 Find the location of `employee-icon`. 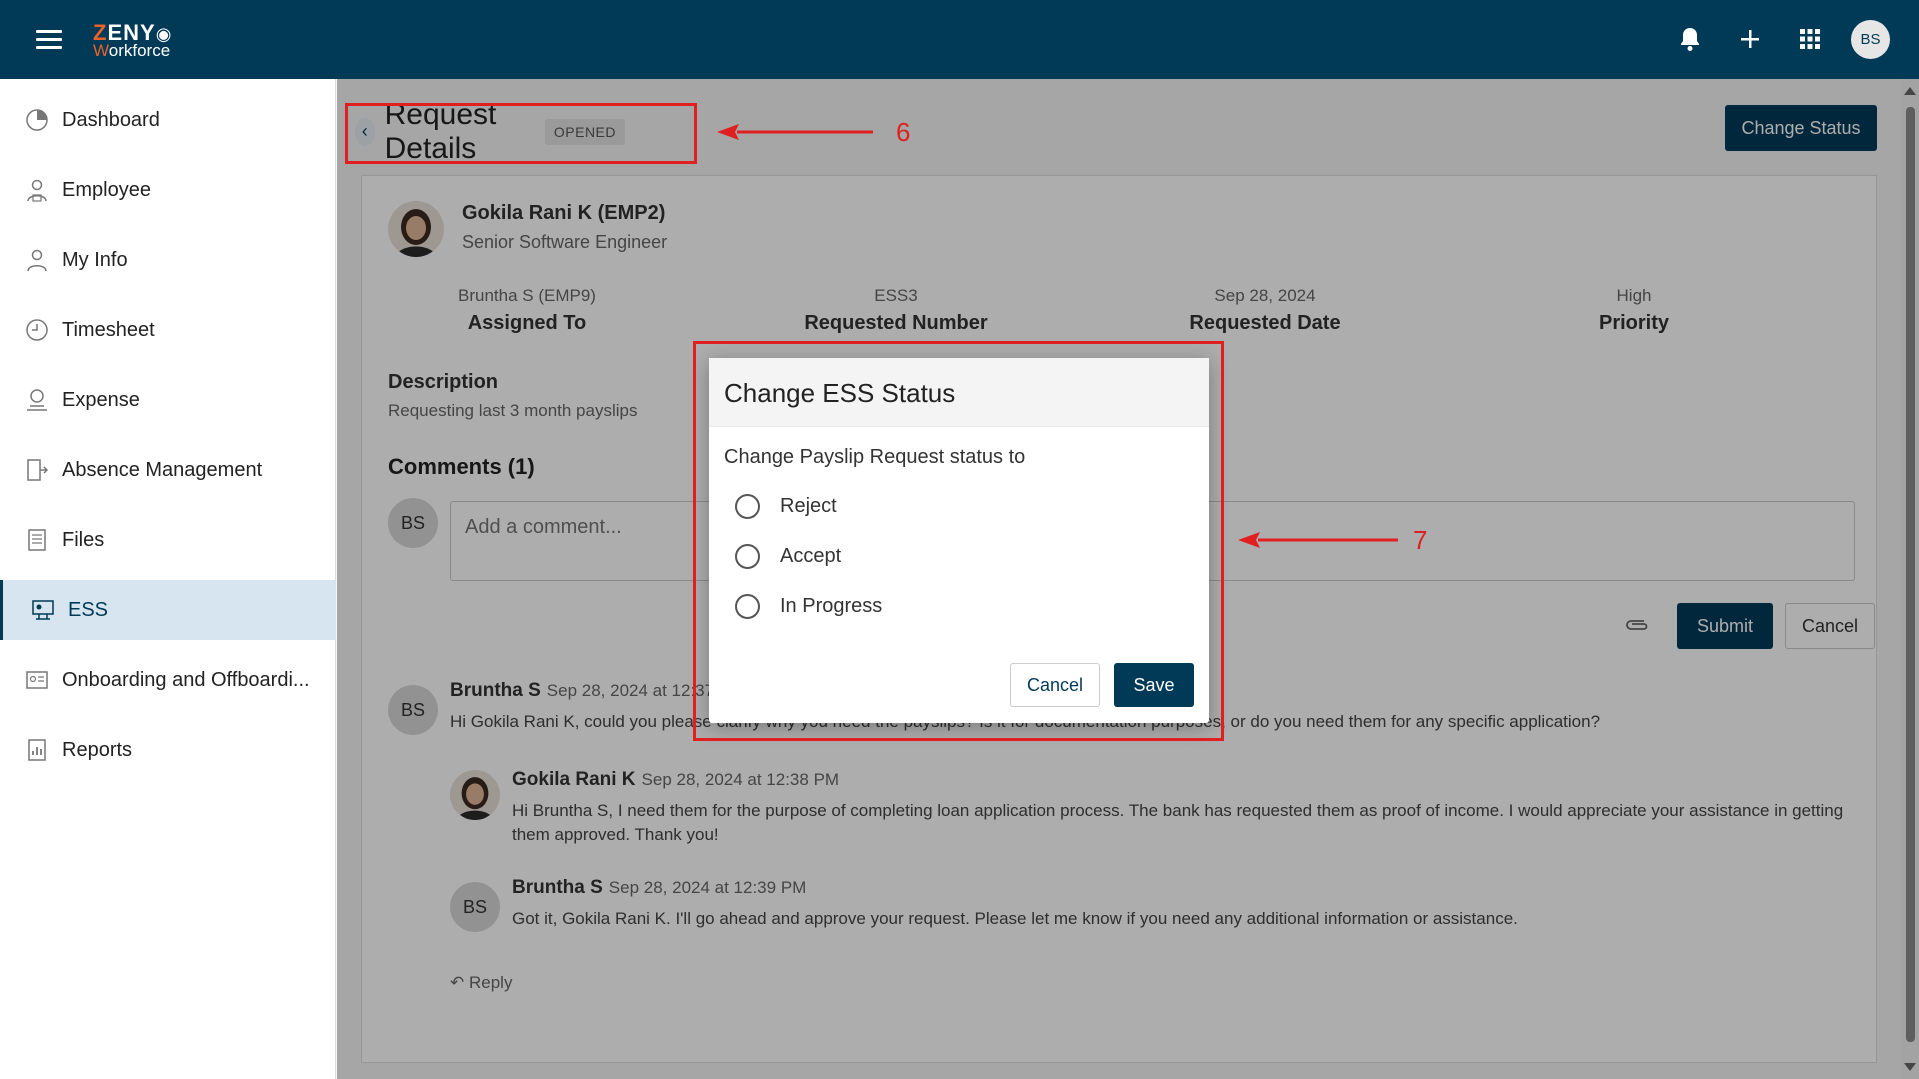

employee-icon is located at coordinates (37, 190).